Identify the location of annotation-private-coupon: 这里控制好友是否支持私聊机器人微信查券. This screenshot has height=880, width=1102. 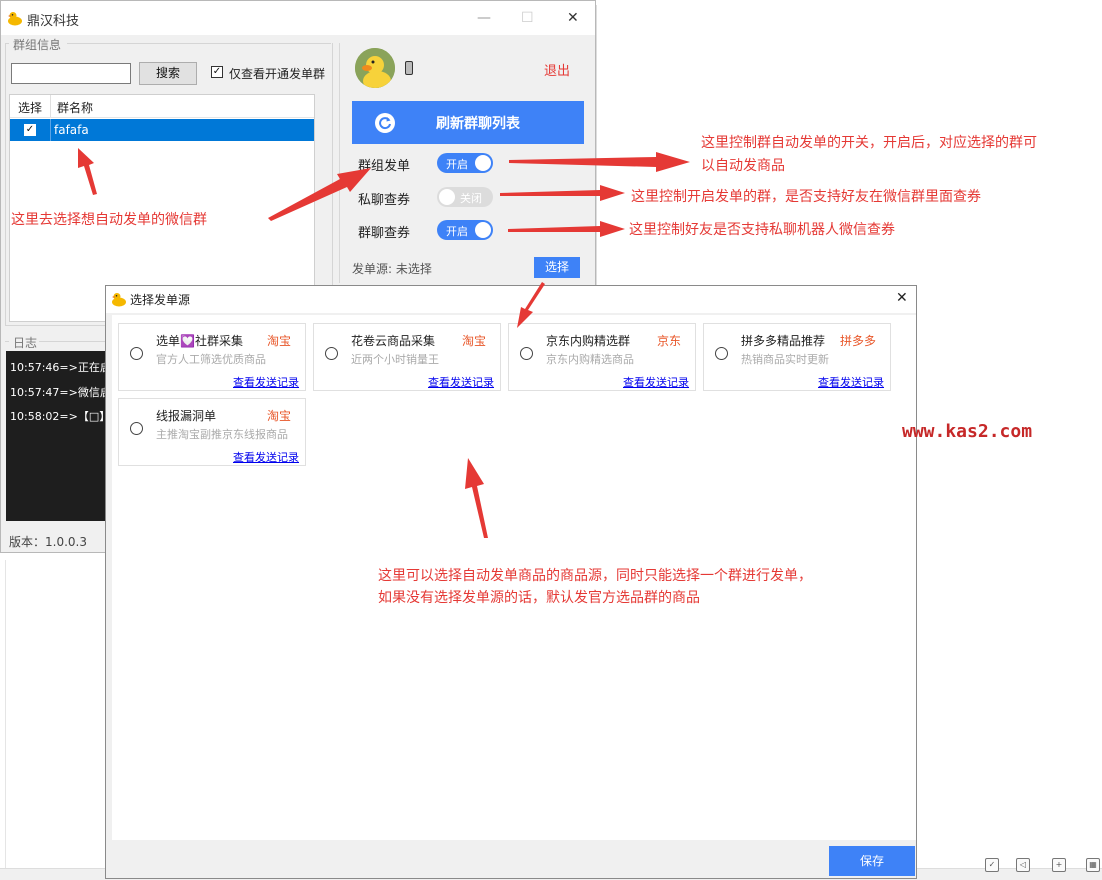
(762, 230).